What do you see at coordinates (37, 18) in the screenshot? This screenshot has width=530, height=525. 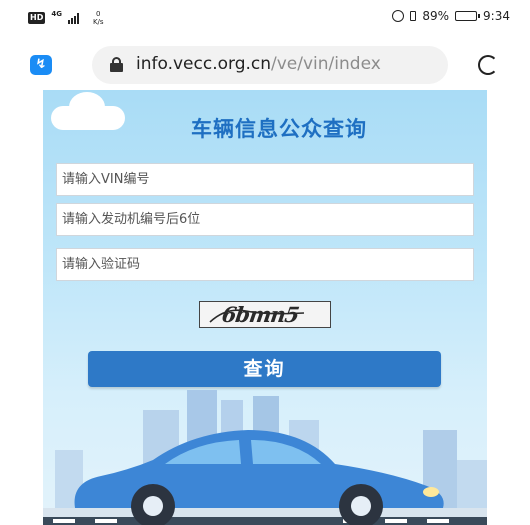 I see `hd-badge: HD` at bounding box center [37, 18].